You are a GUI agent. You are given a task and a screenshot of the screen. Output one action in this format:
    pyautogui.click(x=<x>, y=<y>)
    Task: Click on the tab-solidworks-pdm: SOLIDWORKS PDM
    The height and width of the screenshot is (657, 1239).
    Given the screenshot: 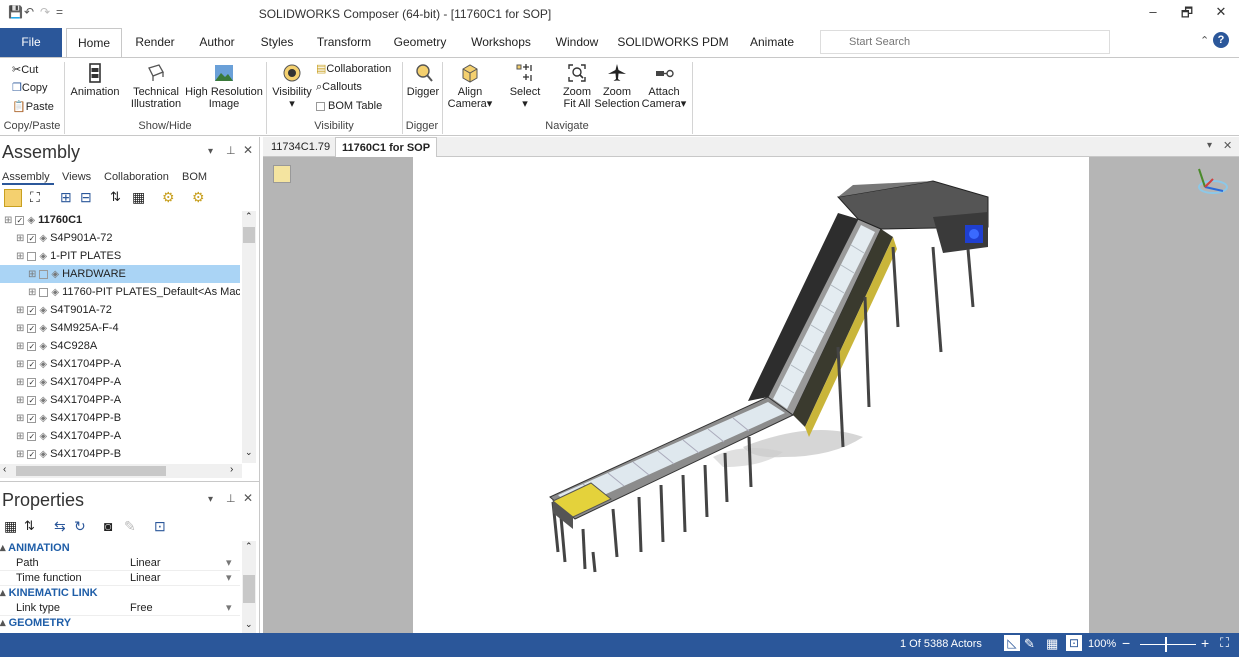 What is the action you would take?
    pyautogui.click(x=673, y=42)
    